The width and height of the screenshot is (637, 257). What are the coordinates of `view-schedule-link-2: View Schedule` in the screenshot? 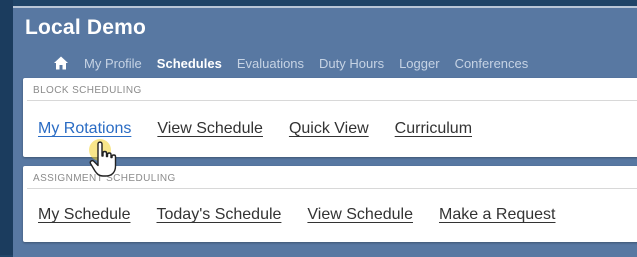 It's located at (360, 215).